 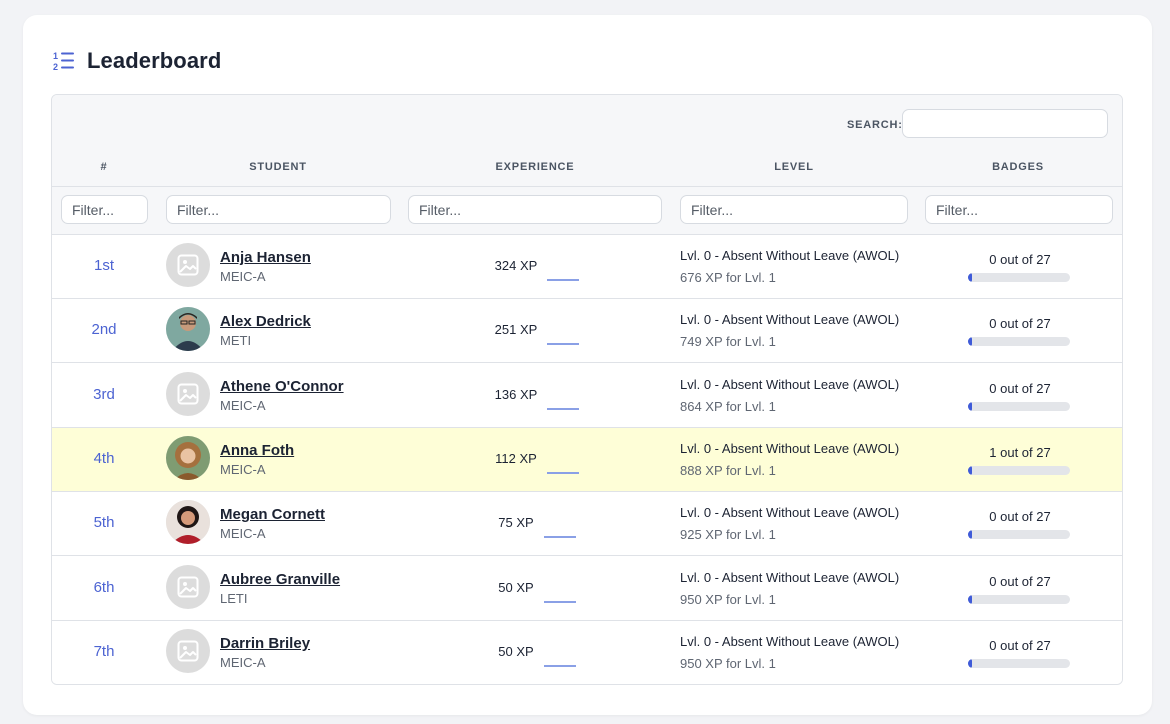 What do you see at coordinates (537, 527) in the screenshot?
I see `experience-cell: 75 XP` at bounding box center [537, 527].